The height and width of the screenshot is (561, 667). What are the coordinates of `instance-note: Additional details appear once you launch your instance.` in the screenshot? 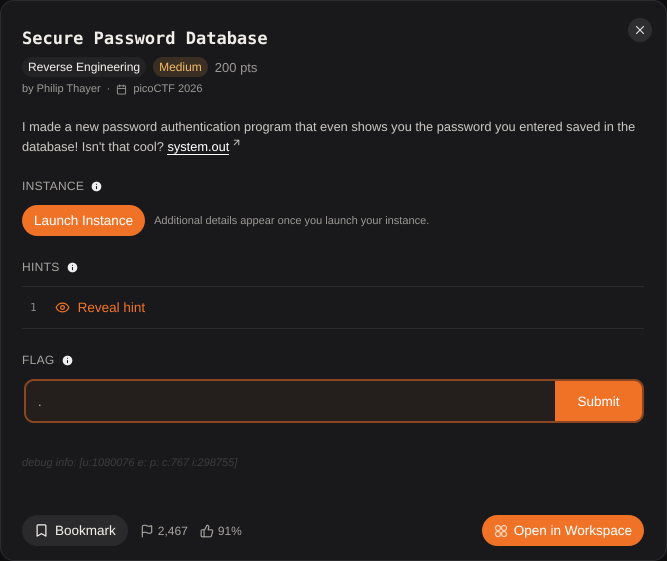 It's located at (292, 220).